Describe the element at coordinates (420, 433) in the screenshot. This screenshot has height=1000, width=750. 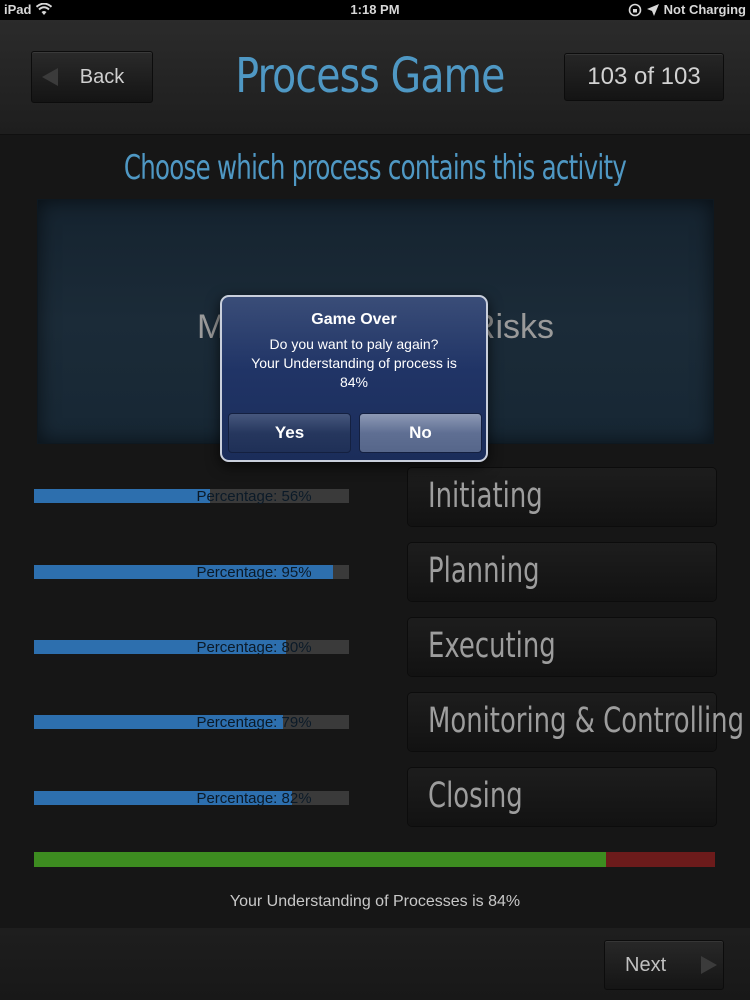
I see `no-button: No` at that location.